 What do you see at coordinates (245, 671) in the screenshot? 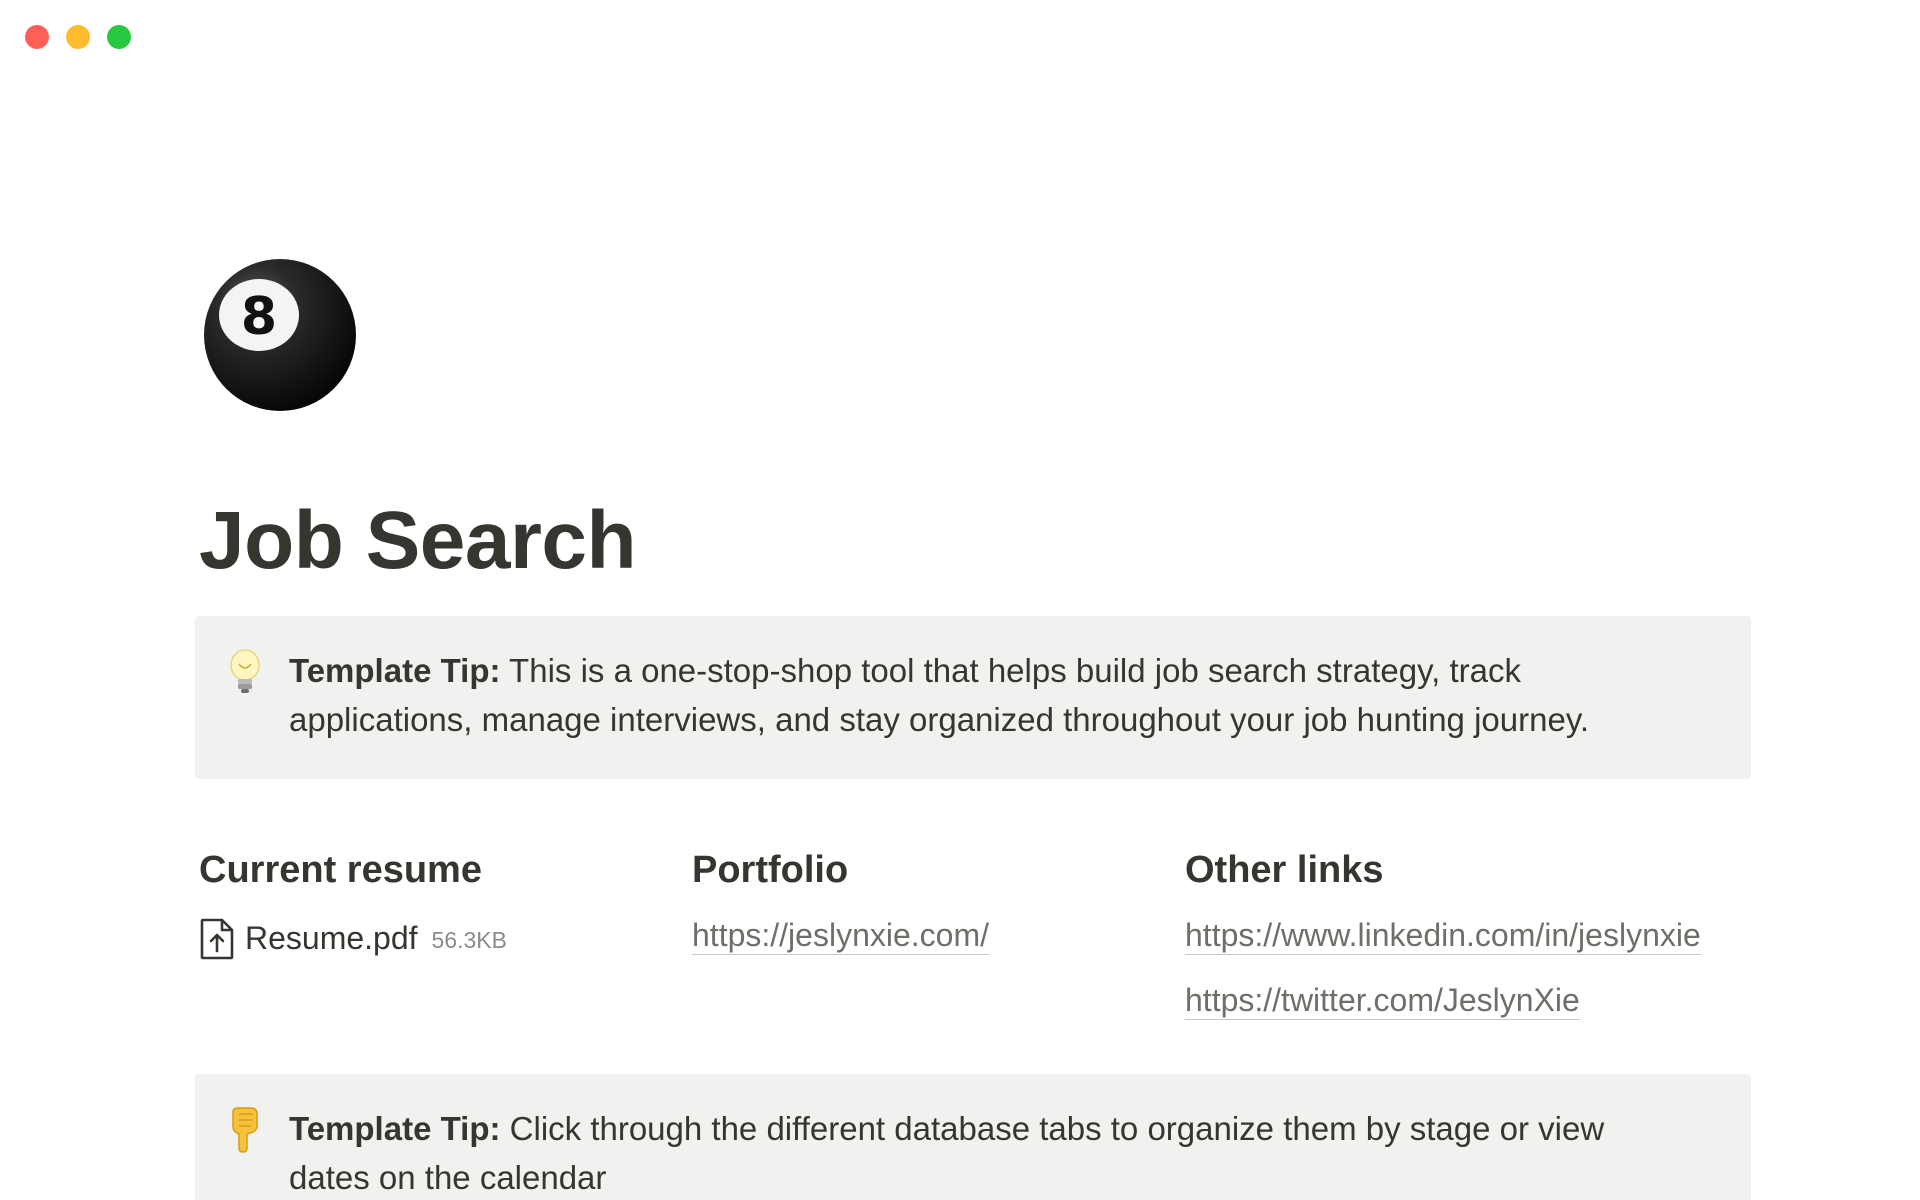
I see `light-bulb-icon` at bounding box center [245, 671].